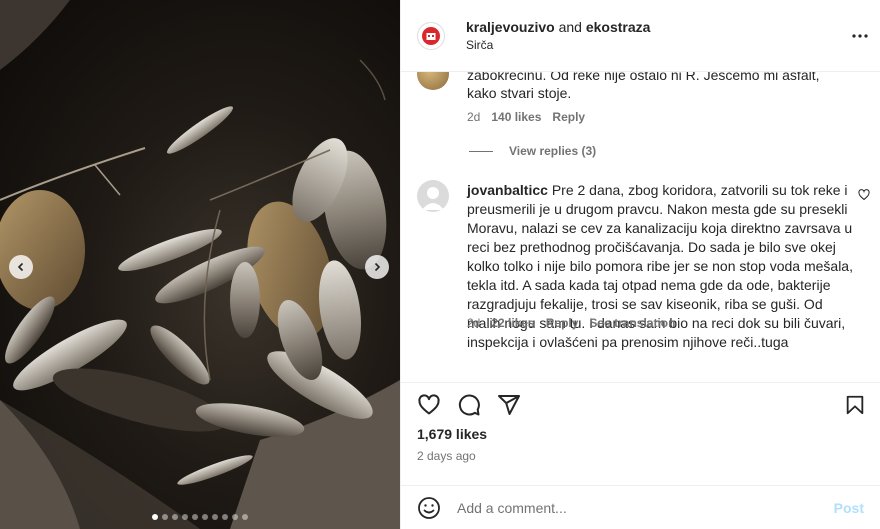 Image resolution: width=880 pixels, height=529 pixels. I want to click on carousel-next-button, so click(377, 267).